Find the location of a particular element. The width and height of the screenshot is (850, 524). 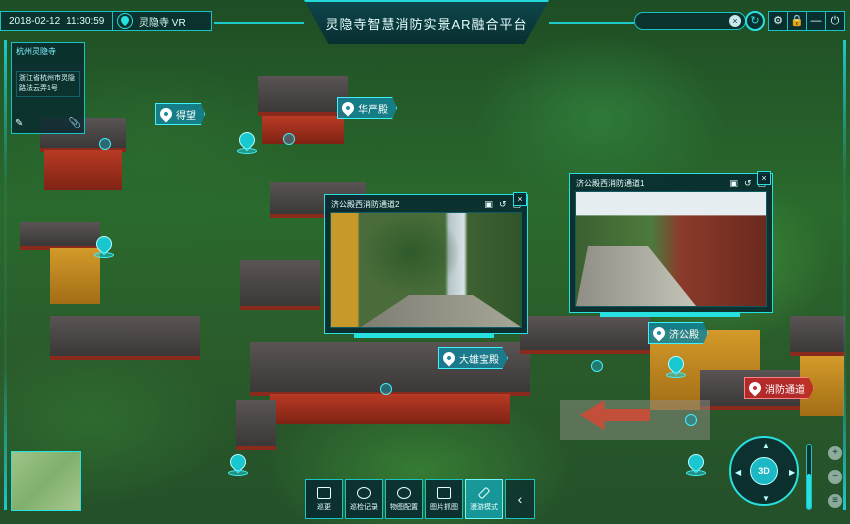

video-title: 济公殿西消防通道1 is located at coordinates (610, 183).